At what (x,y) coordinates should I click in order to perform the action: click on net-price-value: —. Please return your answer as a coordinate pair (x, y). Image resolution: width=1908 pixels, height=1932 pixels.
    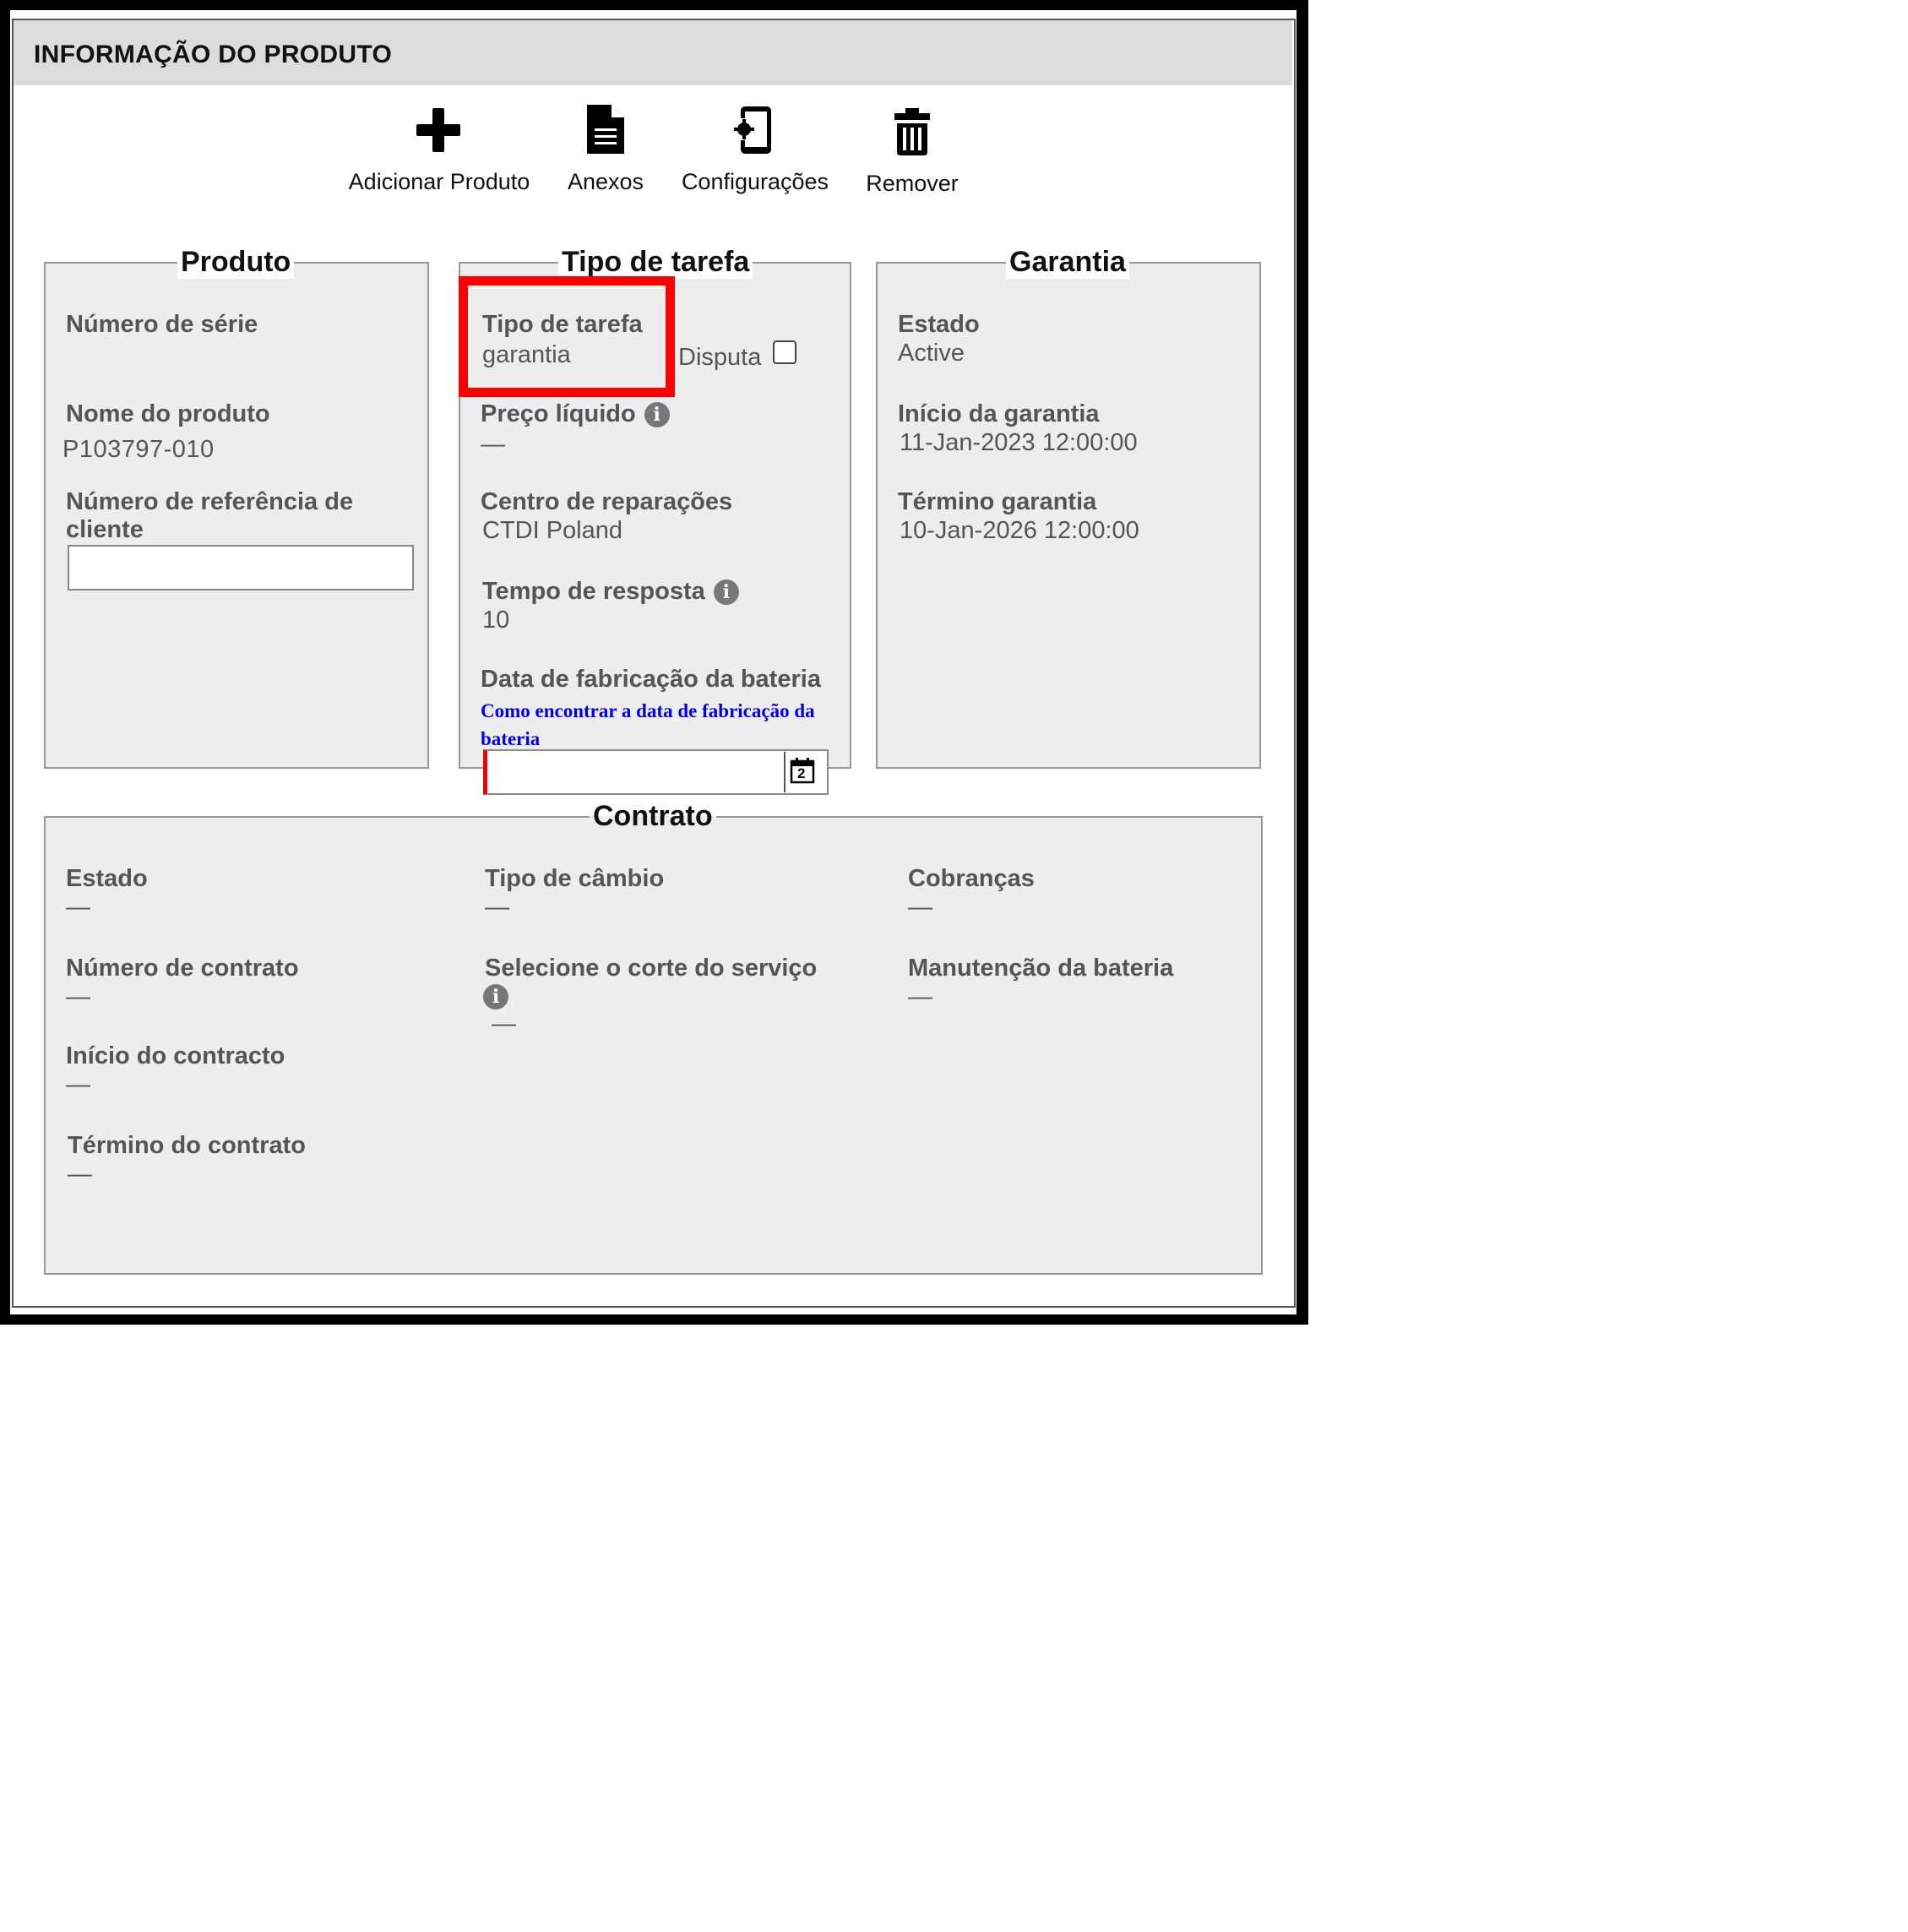
    Looking at the image, I should click on (493, 444).